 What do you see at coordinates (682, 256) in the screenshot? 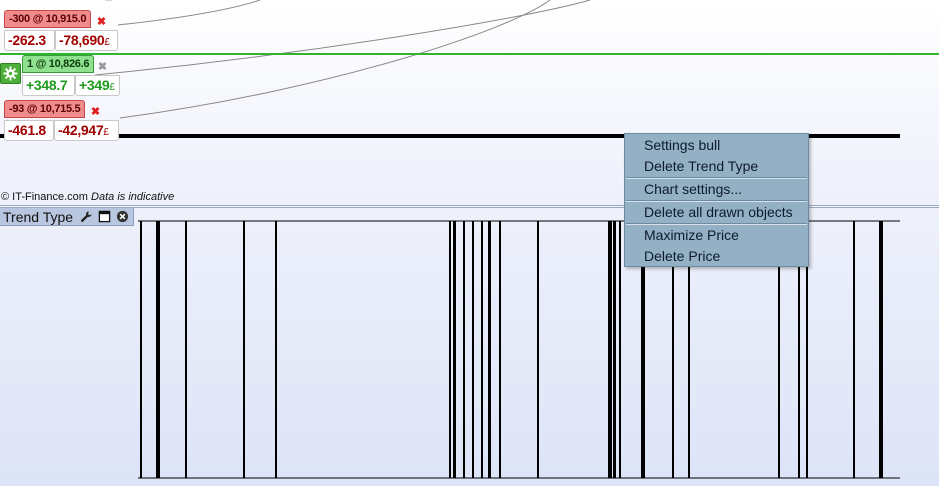
I see `menu-item-delete-price: Delete Price` at bounding box center [682, 256].